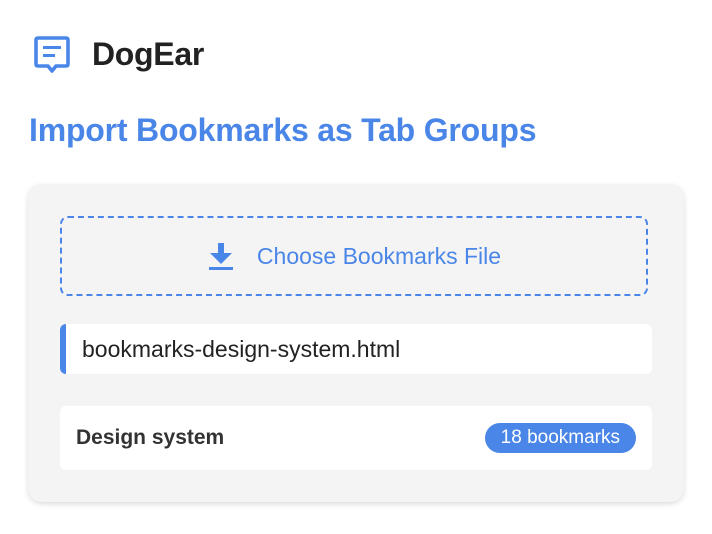 This screenshot has width=712, height=534. I want to click on choose-bookmarks-file-button: Choose Bookmarks File, so click(354, 256).